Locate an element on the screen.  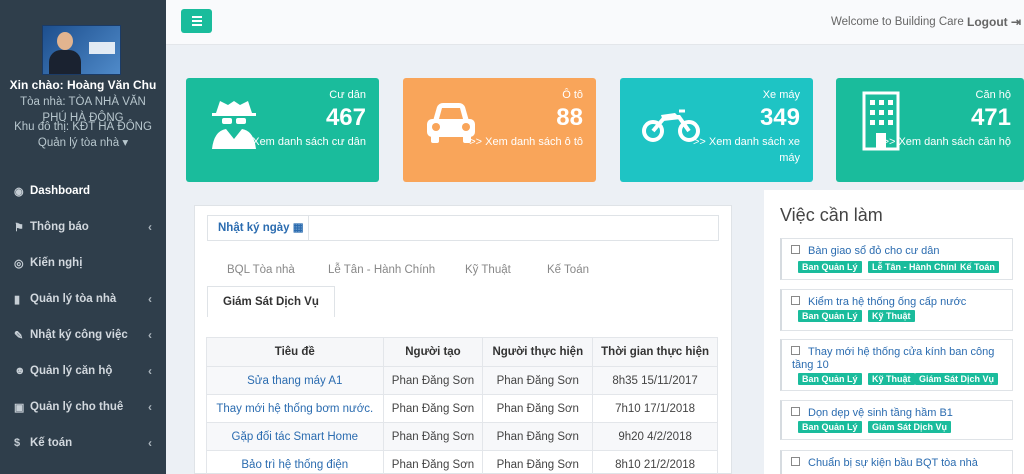
column-header: Người thực hiện is located at coordinates (538, 352).